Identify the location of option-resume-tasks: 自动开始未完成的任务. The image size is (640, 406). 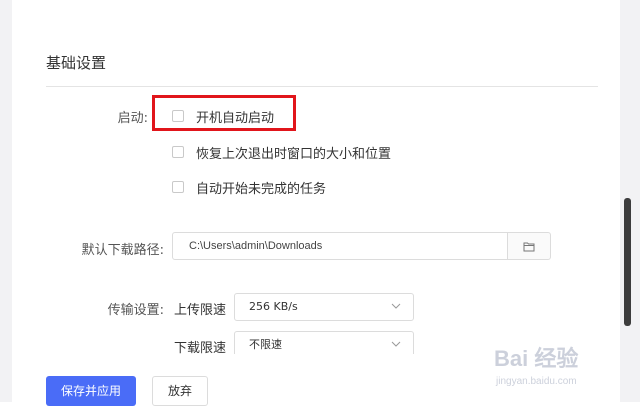
(249, 187).